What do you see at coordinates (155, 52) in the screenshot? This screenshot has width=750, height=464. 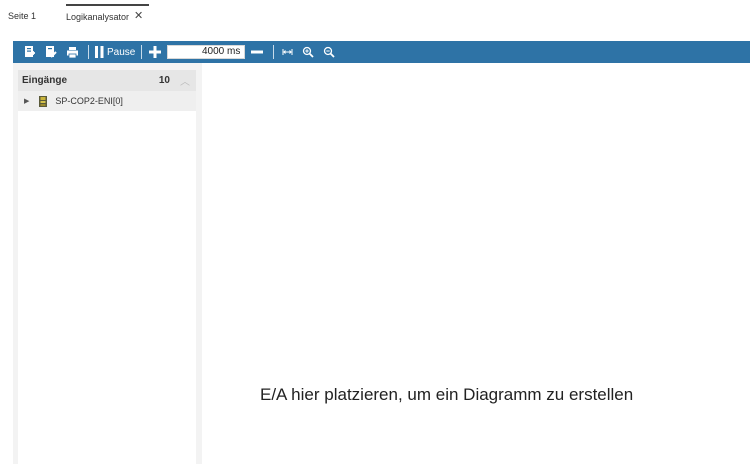 I see `plus-icon` at bounding box center [155, 52].